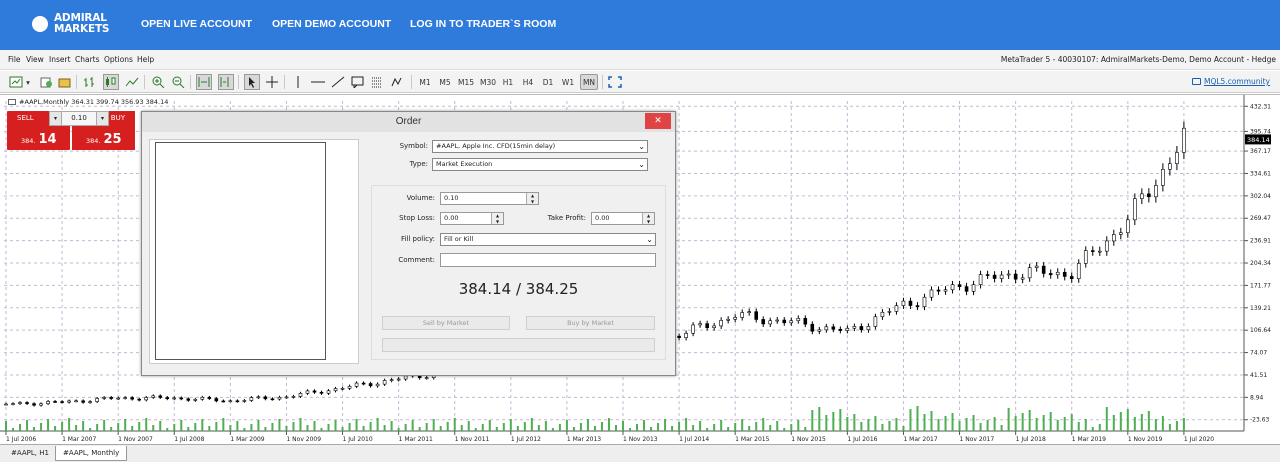 Image resolution: width=1280 pixels, height=462 pixels. I want to click on comment-input, so click(548, 260).